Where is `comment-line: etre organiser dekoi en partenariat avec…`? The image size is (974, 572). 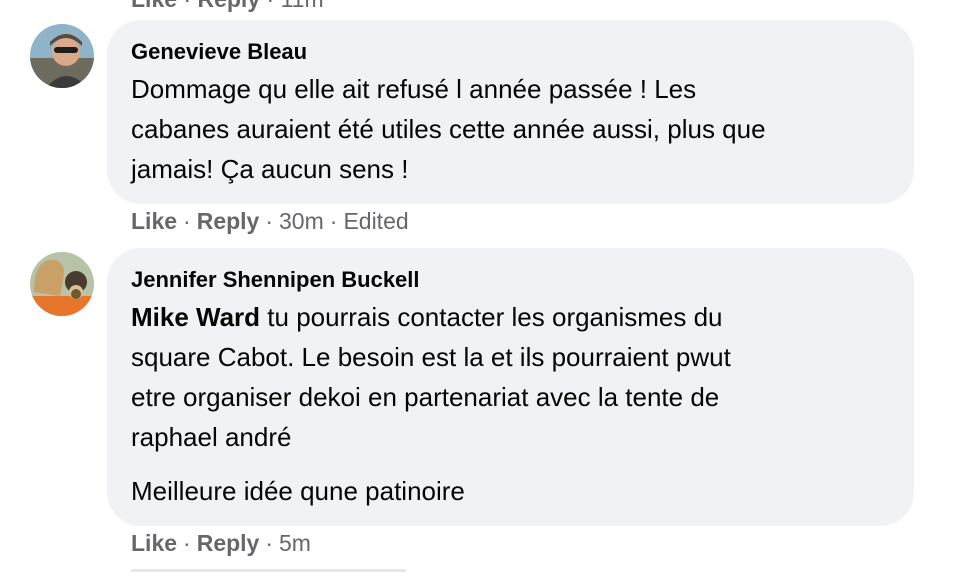
comment-line: etre organiser dekoi en partenariat avec… is located at coordinates (425, 397).